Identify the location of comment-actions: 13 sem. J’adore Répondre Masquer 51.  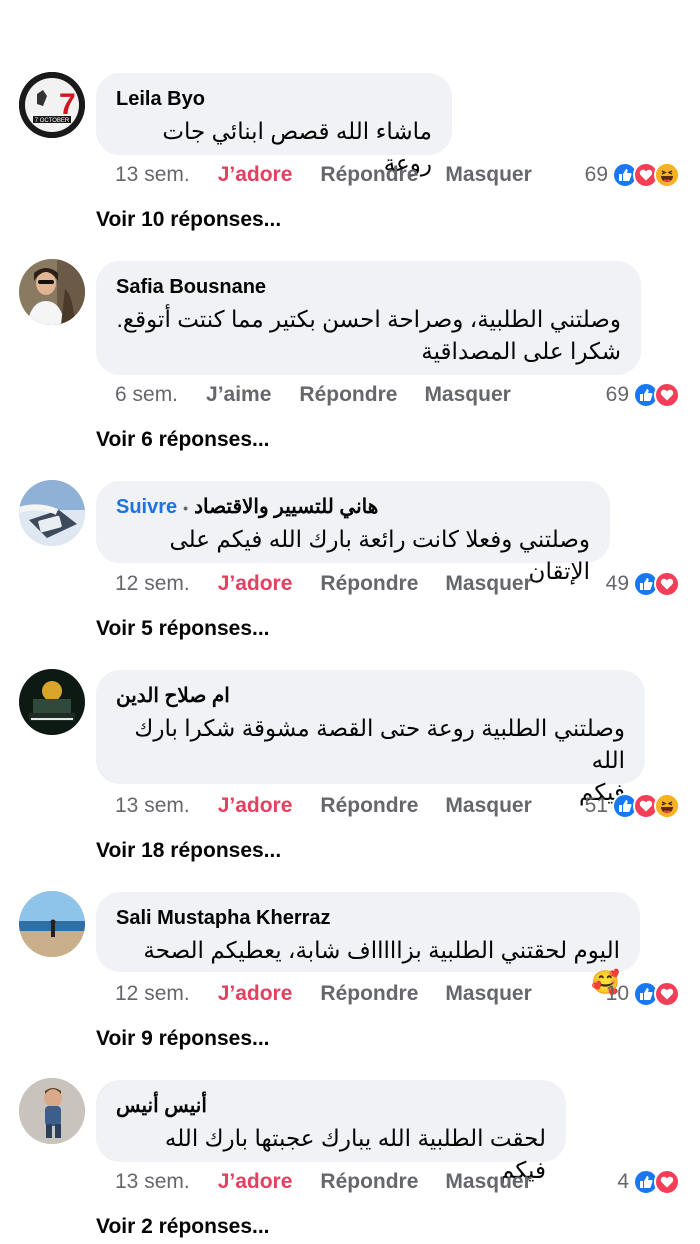
(397, 806).